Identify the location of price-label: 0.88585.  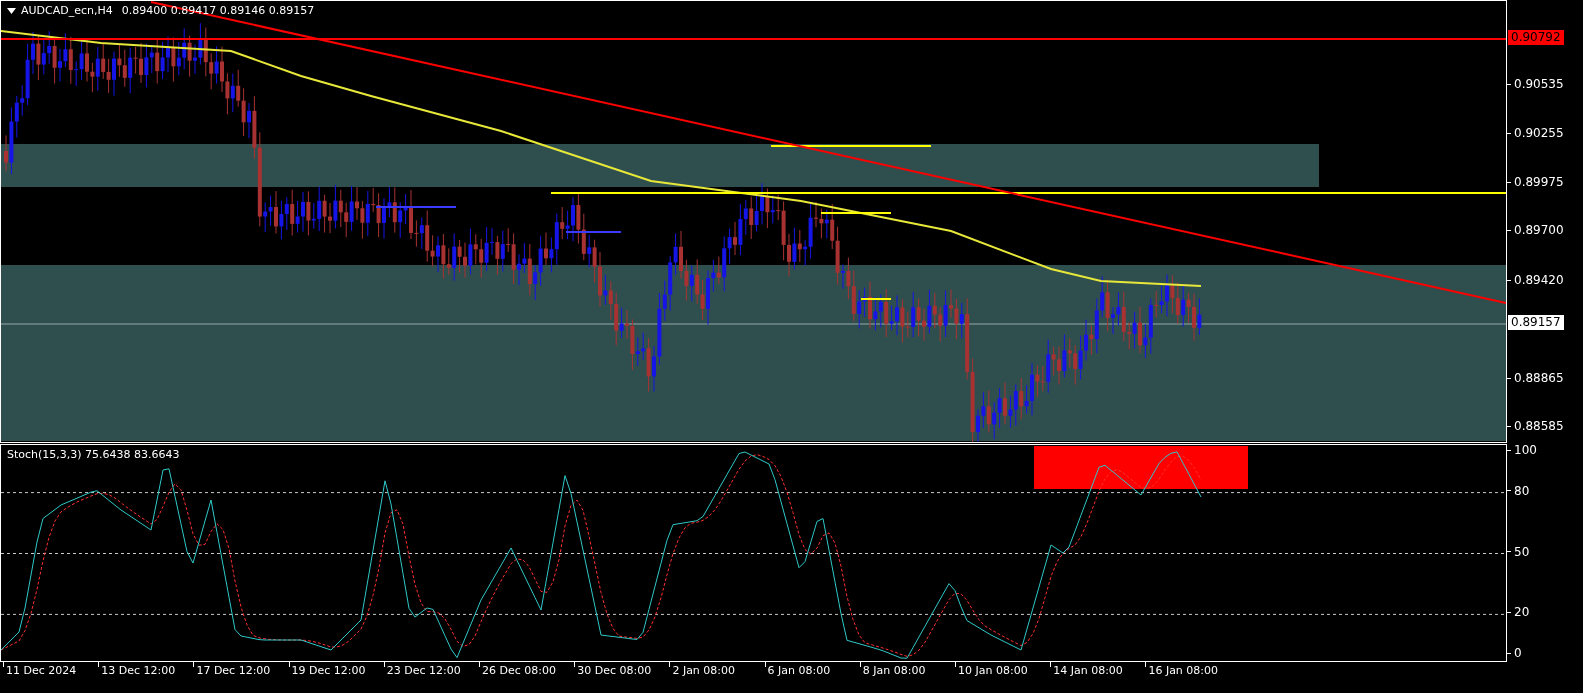
(1539, 426).